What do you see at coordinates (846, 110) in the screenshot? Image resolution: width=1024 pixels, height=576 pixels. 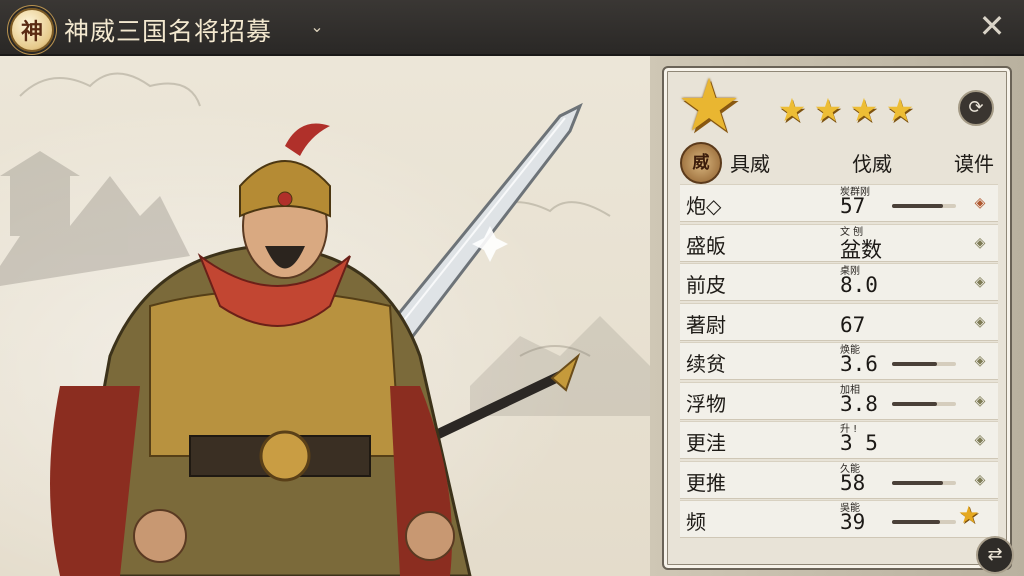 I see `rating-stars: ★ ★ ★ ★` at bounding box center [846, 110].